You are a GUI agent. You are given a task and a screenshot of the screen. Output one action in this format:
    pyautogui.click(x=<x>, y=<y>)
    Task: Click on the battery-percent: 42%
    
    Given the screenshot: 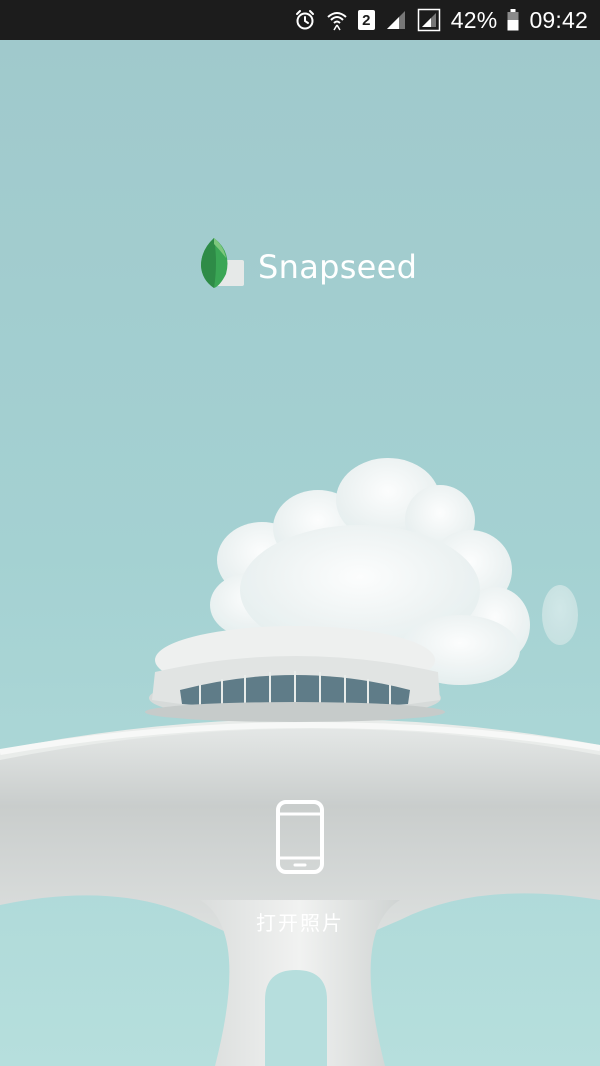 What is the action you would take?
    pyautogui.click(x=474, y=19)
    